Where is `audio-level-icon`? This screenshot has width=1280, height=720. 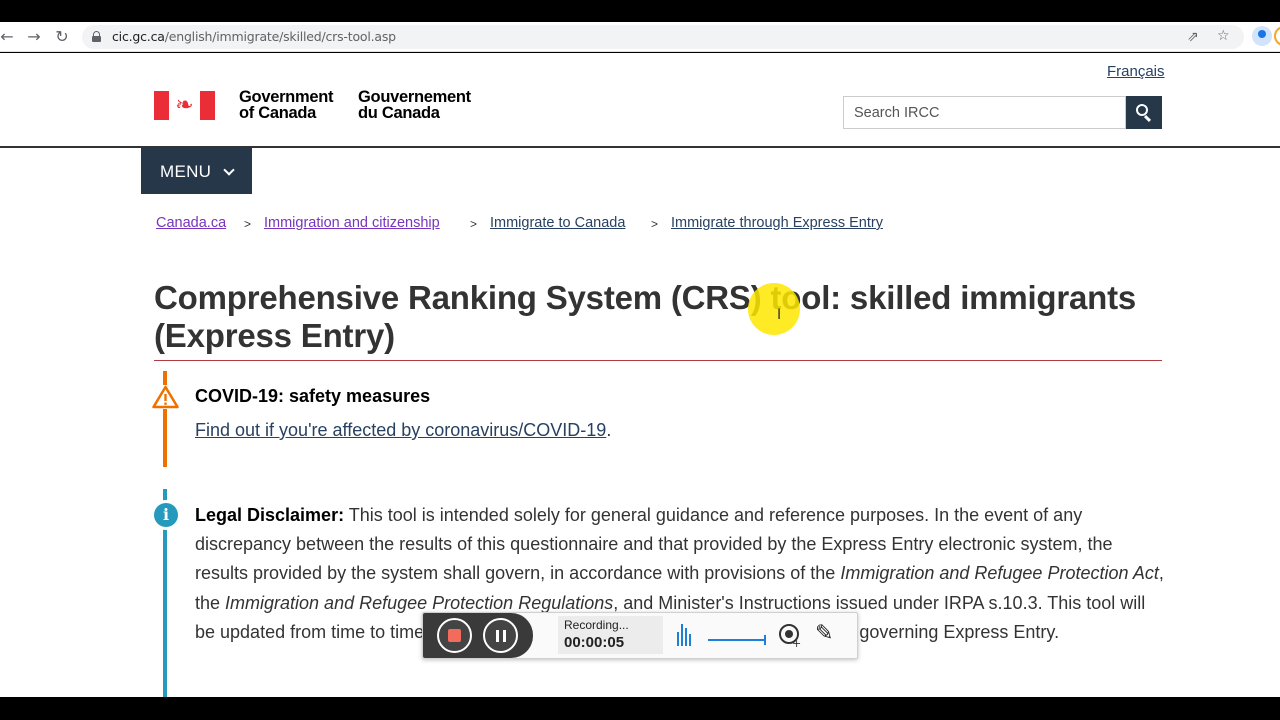
audio-level-icon is located at coordinates (685, 635).